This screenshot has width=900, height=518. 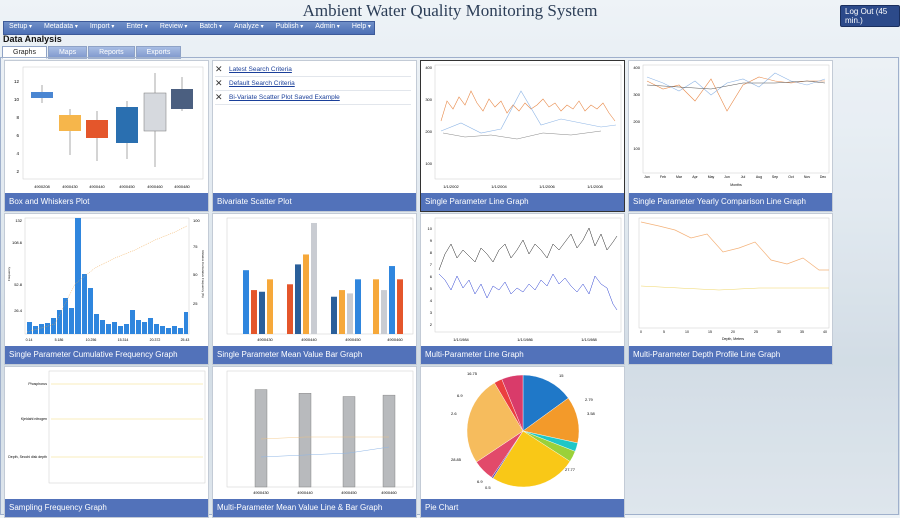 What do you see at coordinates (123, 340) in the screenshot?
I see `cf-xlabel: 15.314` at bounding box center [123, 340].